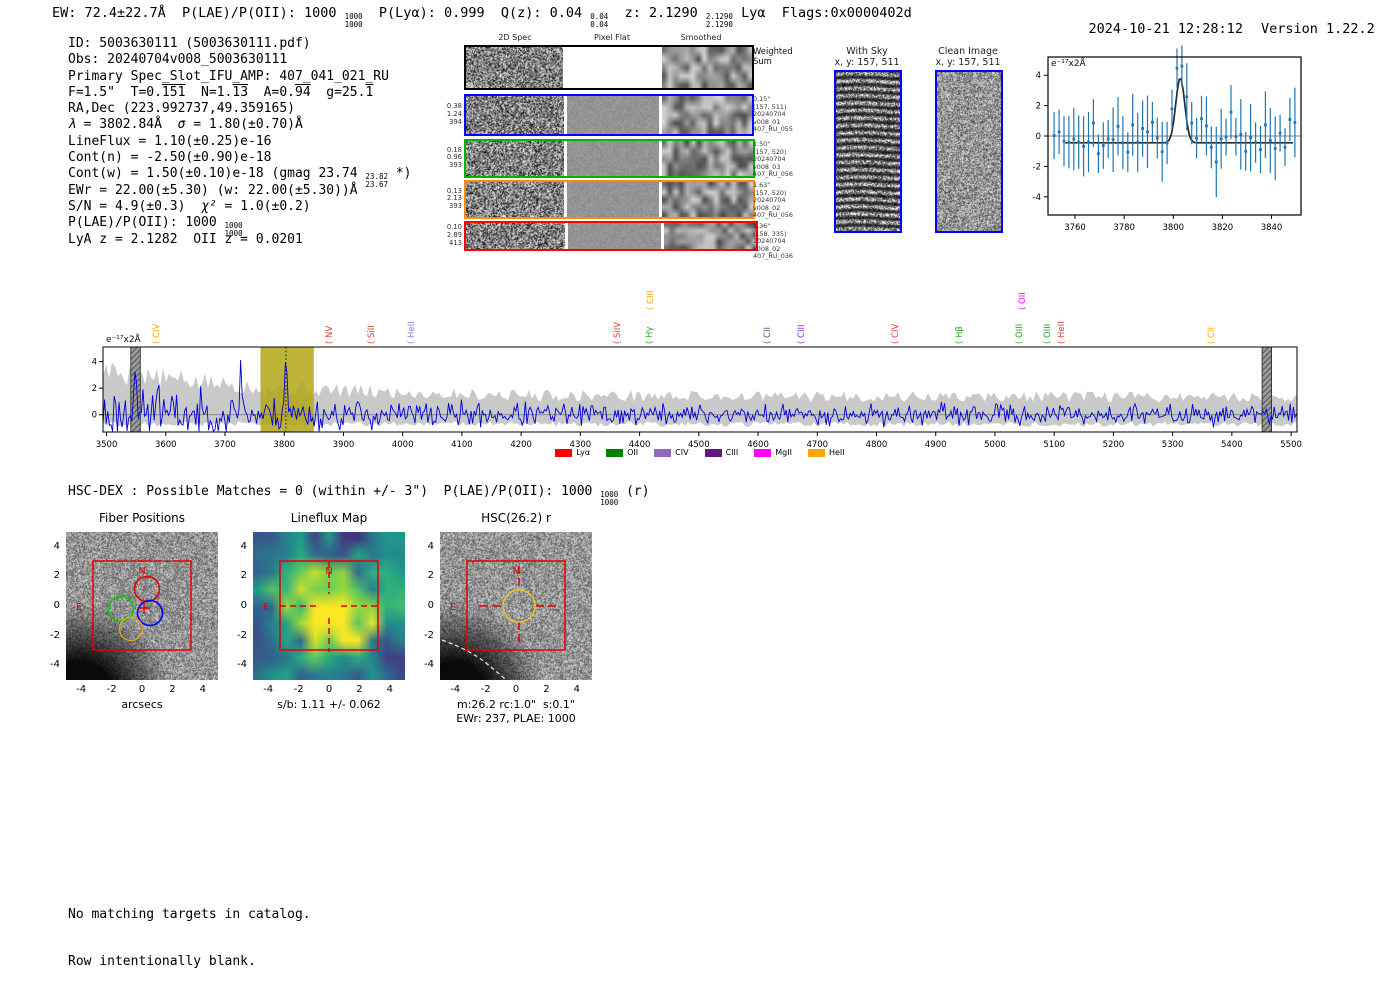  Describe the element at coordinates (618, 332) in the screenshot. I see `emission-line-label: ( SiIV` at that location.